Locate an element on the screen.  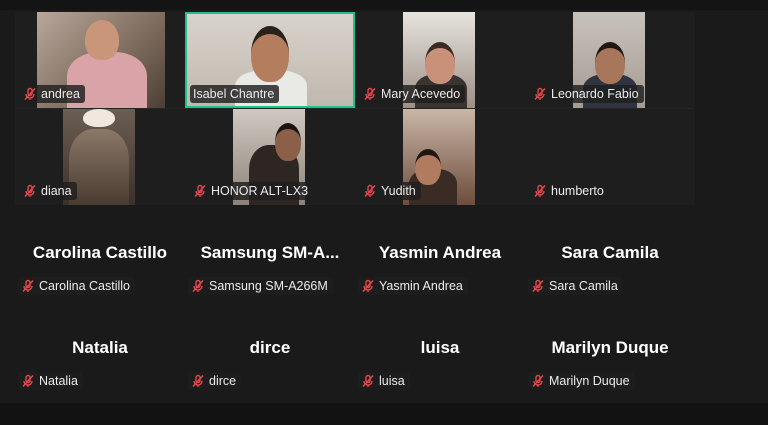
participant-tile-humberto: humberto is located at coordinates (610, 157).